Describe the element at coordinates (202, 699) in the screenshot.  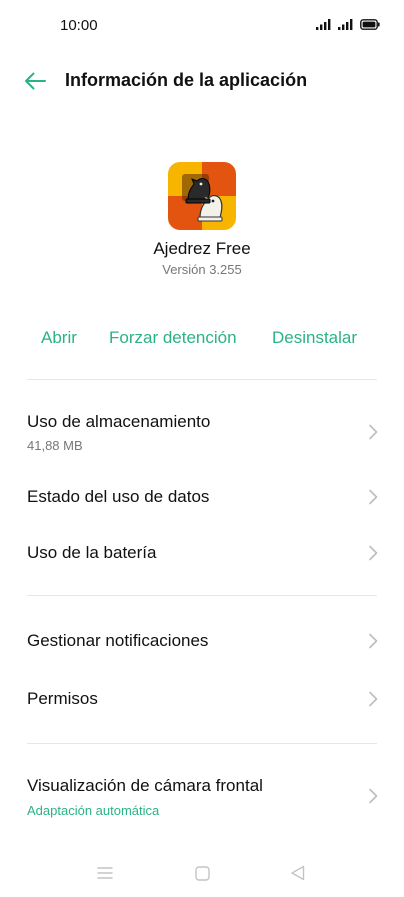
I see `settings-item-permissions: Permisos` at that location.